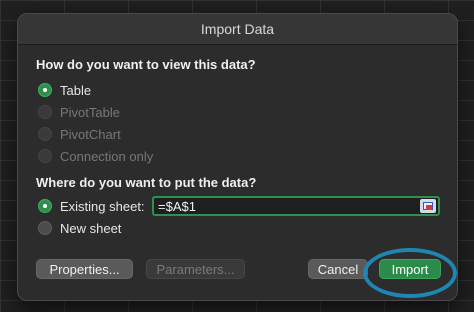 This screenshot has height=312, width=474. I want to click on radio-table: Table, so click(64, 90).